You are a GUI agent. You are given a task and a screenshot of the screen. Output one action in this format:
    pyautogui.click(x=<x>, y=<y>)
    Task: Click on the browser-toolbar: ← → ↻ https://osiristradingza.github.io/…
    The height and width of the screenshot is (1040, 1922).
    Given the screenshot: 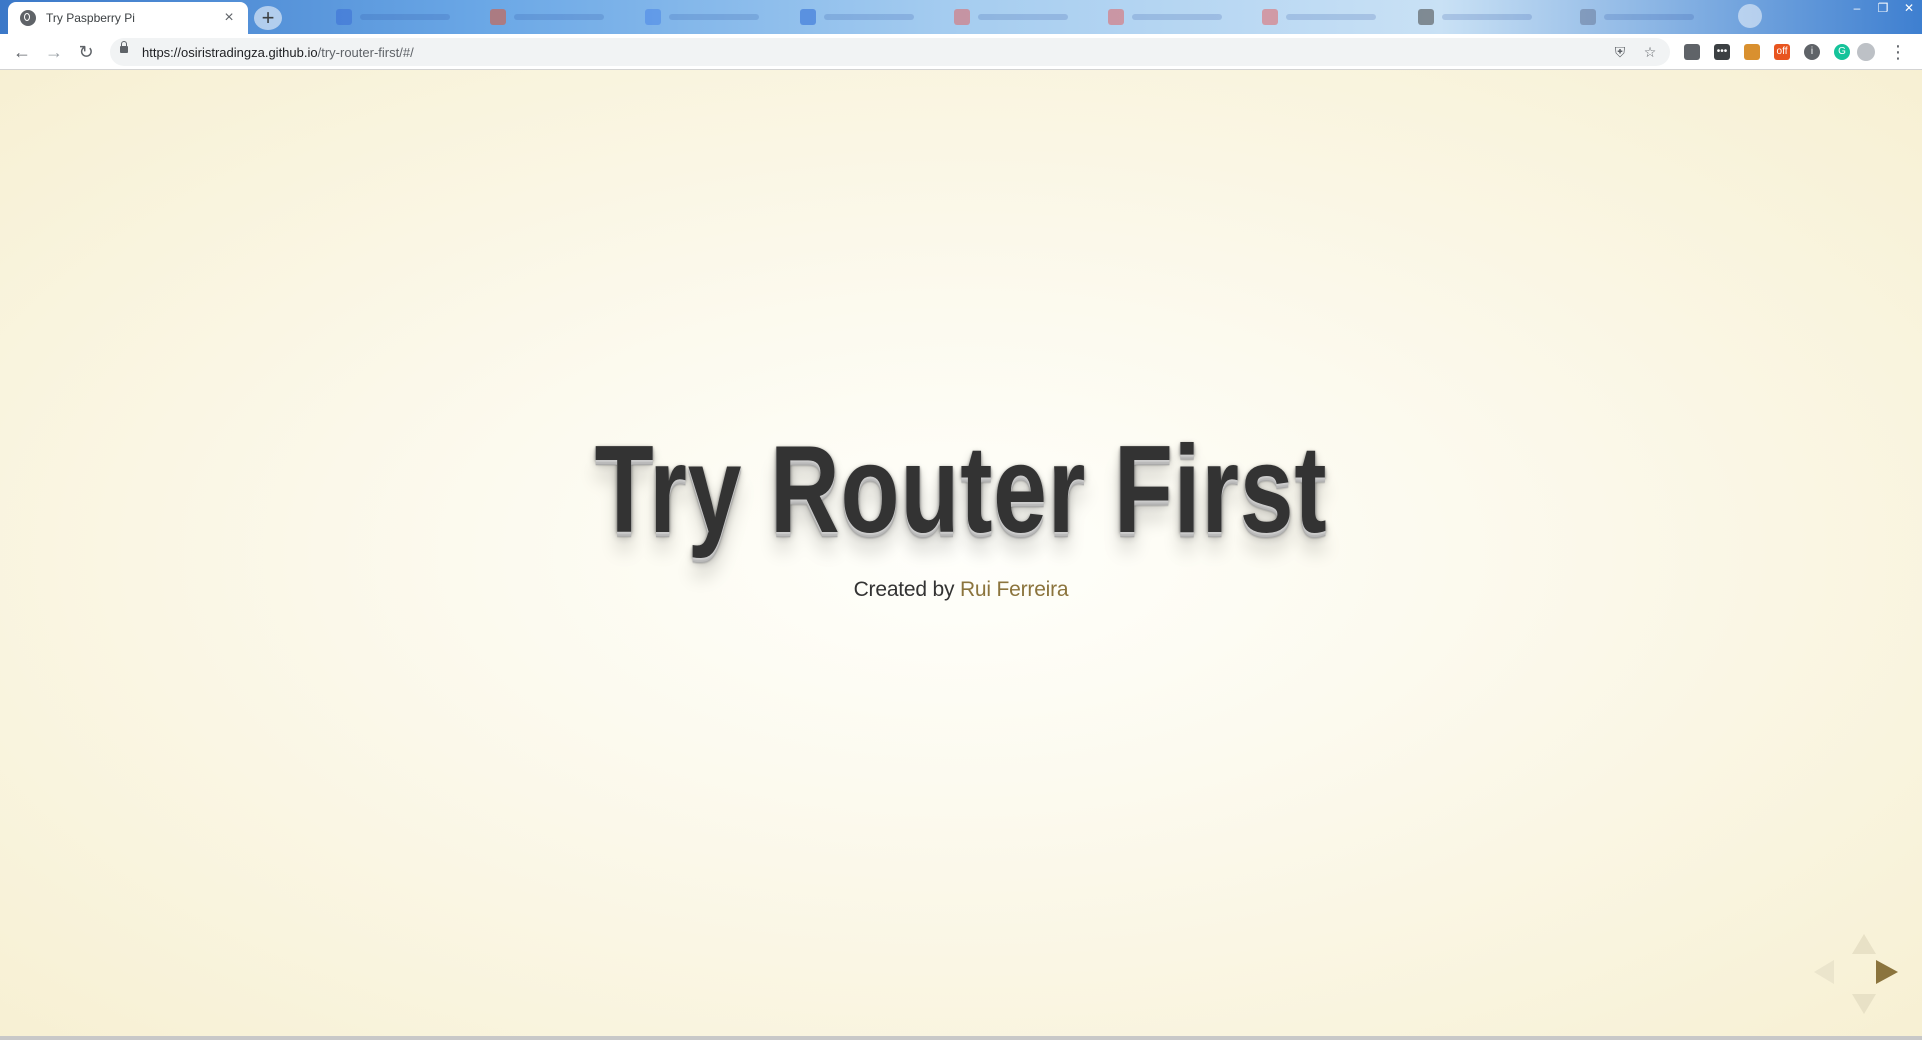 What is the action you would take?
    pyautogui.click(x=961, y=52)
    